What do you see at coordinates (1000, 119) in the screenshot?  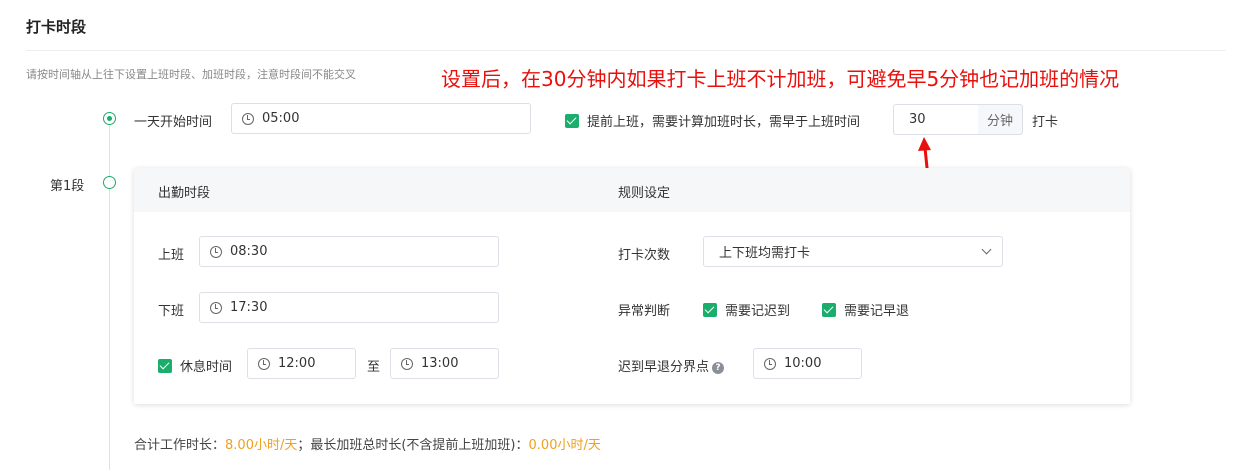 I see `minutes-unit-addon: 分钟` at bounding box center [1000, 119].